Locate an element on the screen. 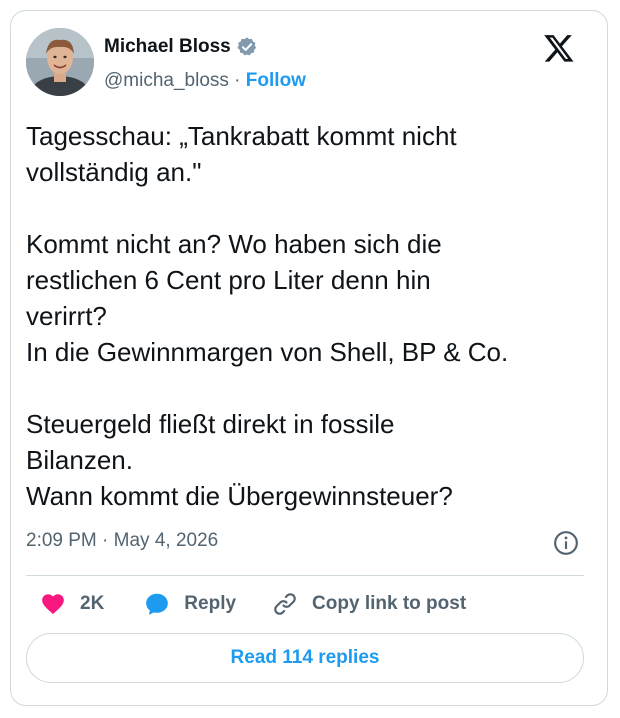  author-name-row: Michael Bloss is located at coordinates (181, 47).